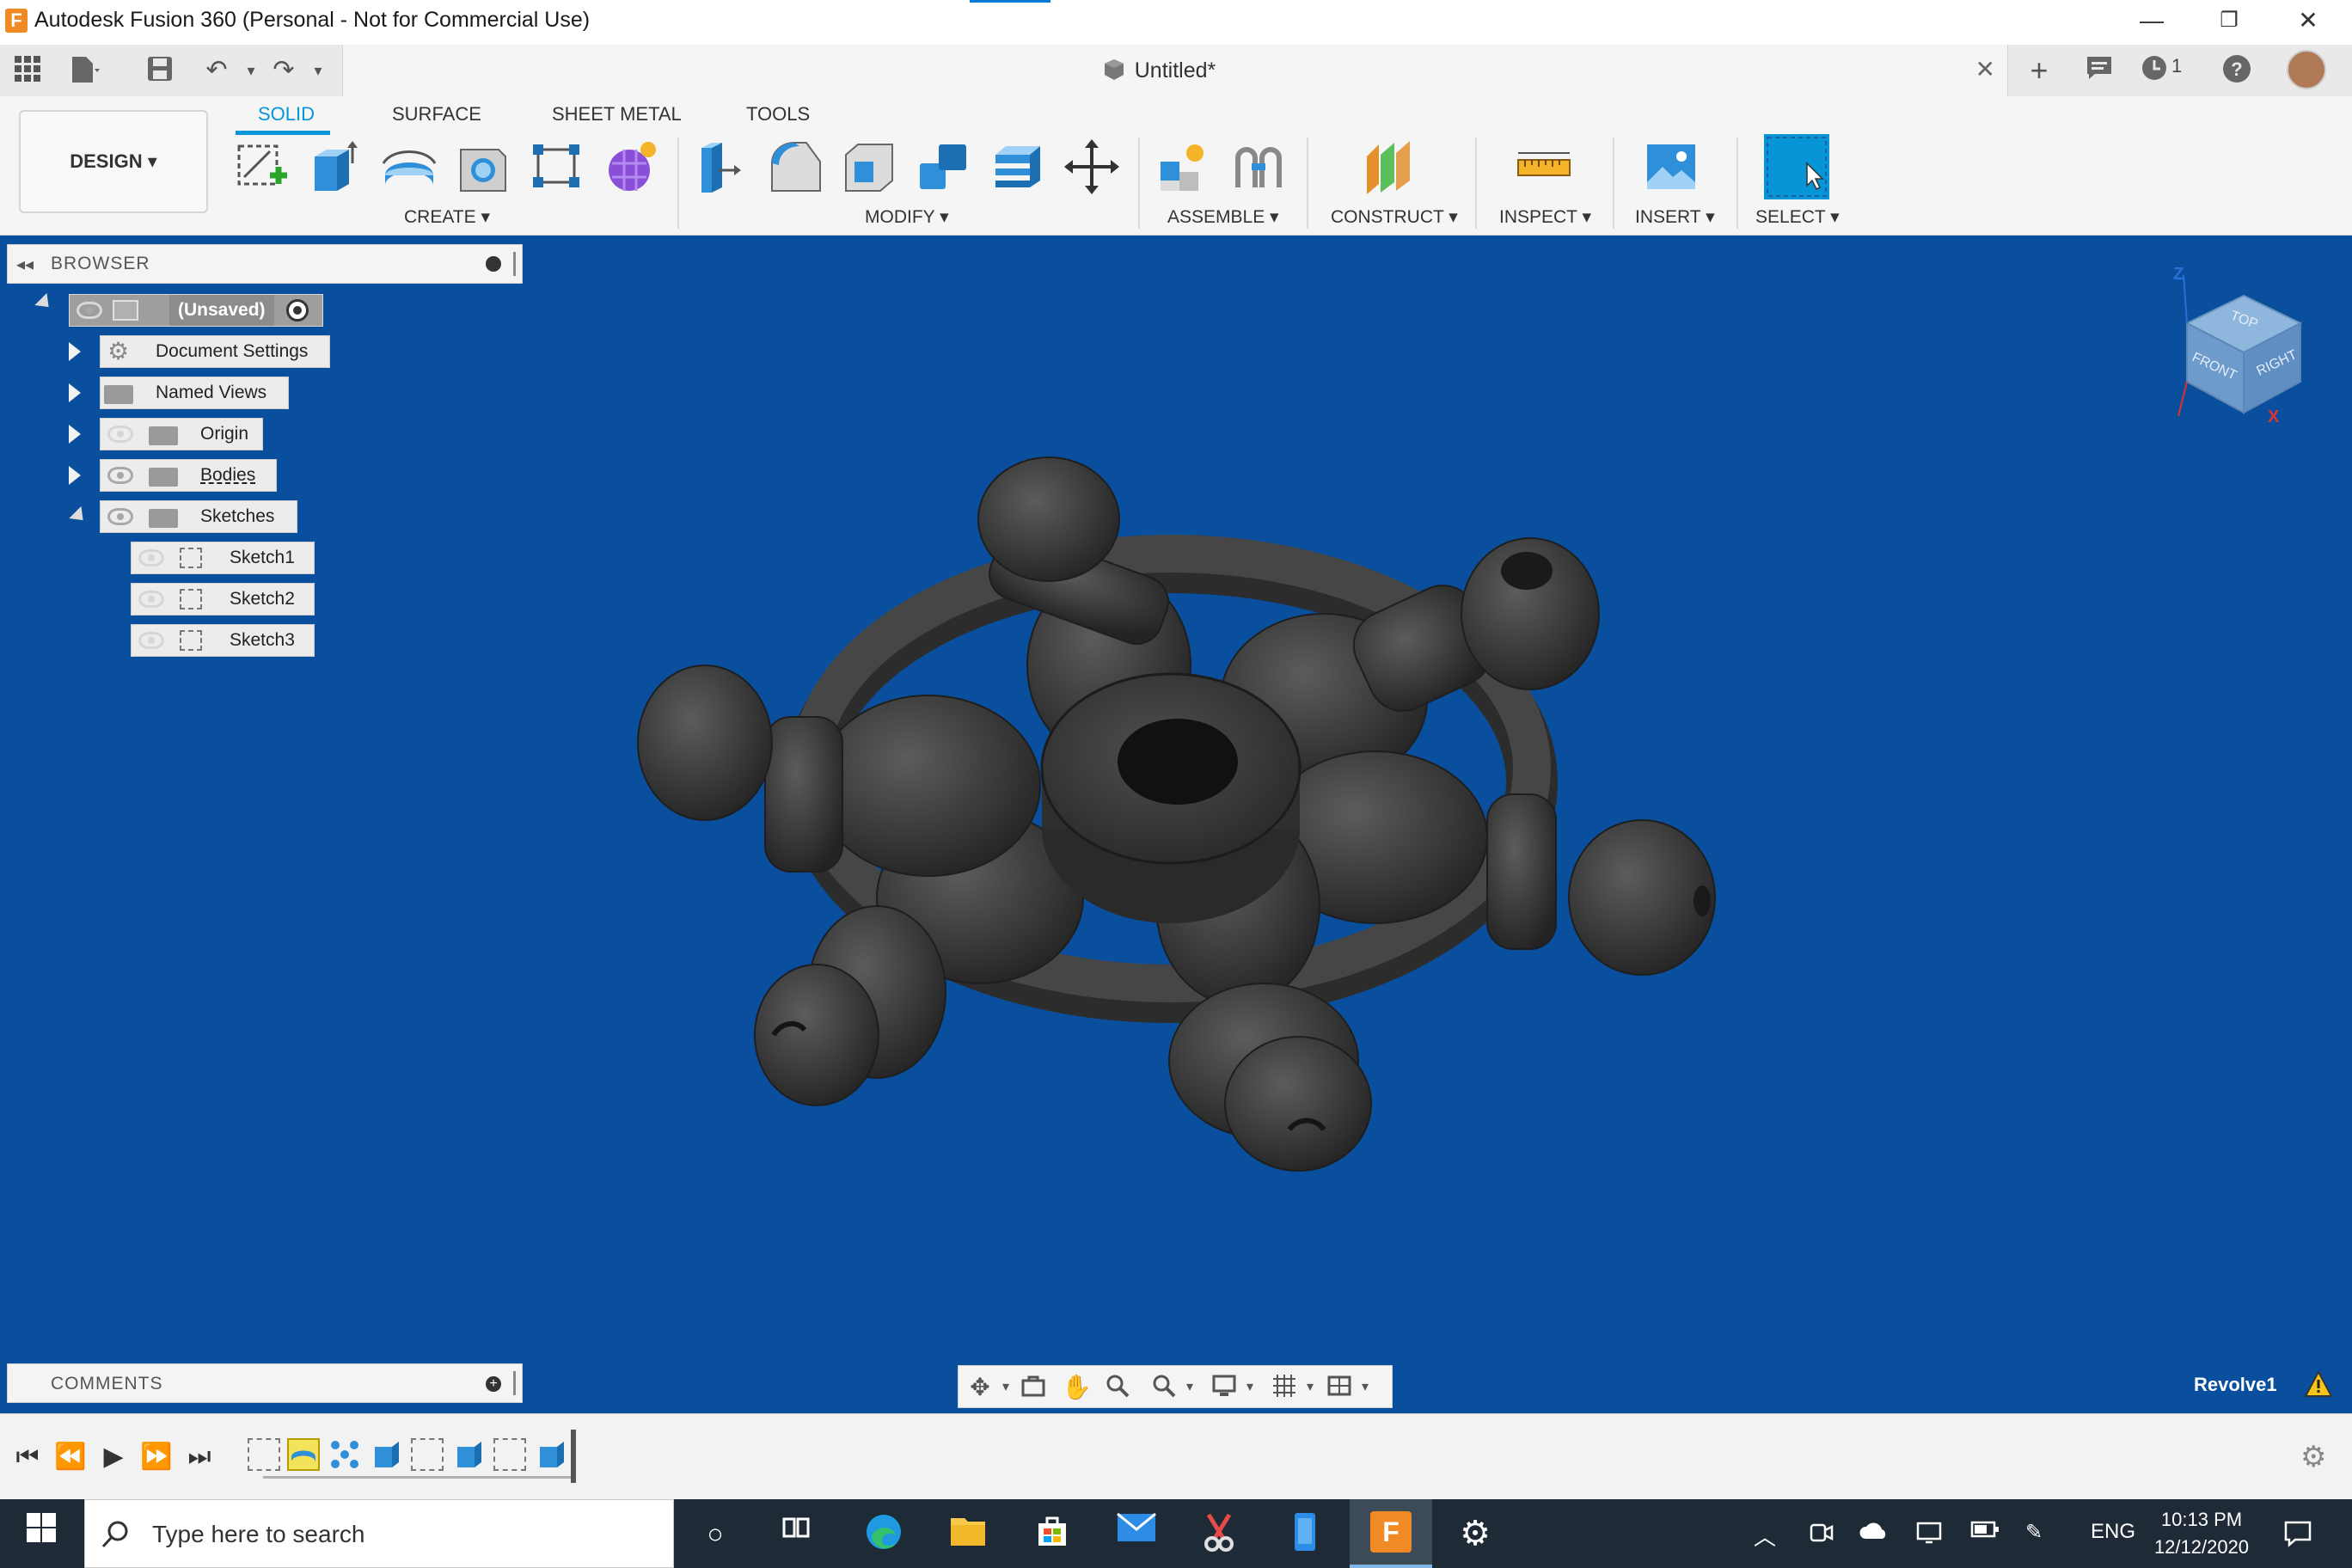 The image size is (2352, 1568). What do you see at coordinates (1175, 70) in the screenshot?
I see `document-tab: Untitled* ✕` at bounding box center [1175, 70].